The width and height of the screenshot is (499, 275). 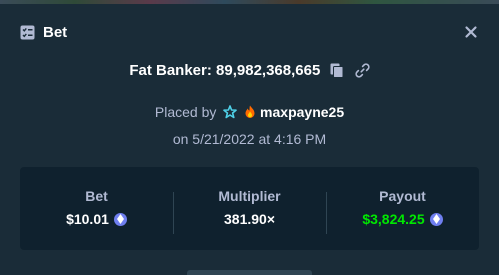 What do you see at coordinates (96, 208) in the screenshot?
I see `bet-stat: Bet $10.01` at bounding box center [96, 208].